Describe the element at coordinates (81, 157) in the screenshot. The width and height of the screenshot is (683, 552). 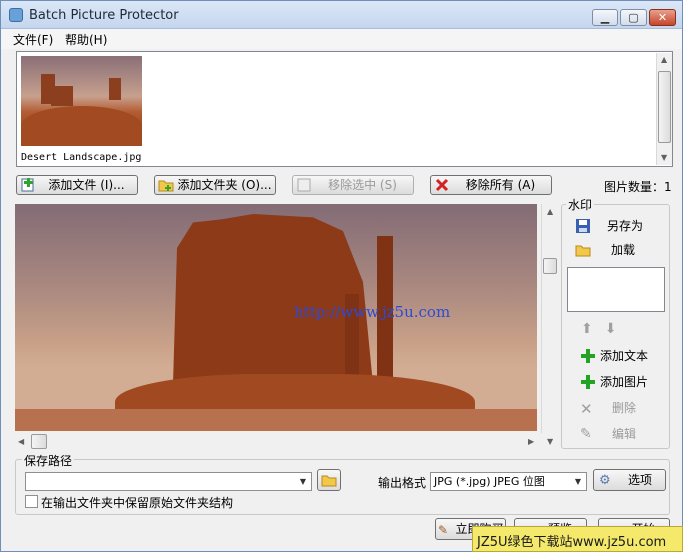
I see `thumbnail-filename: Desert Landscape.jpg` at that location.